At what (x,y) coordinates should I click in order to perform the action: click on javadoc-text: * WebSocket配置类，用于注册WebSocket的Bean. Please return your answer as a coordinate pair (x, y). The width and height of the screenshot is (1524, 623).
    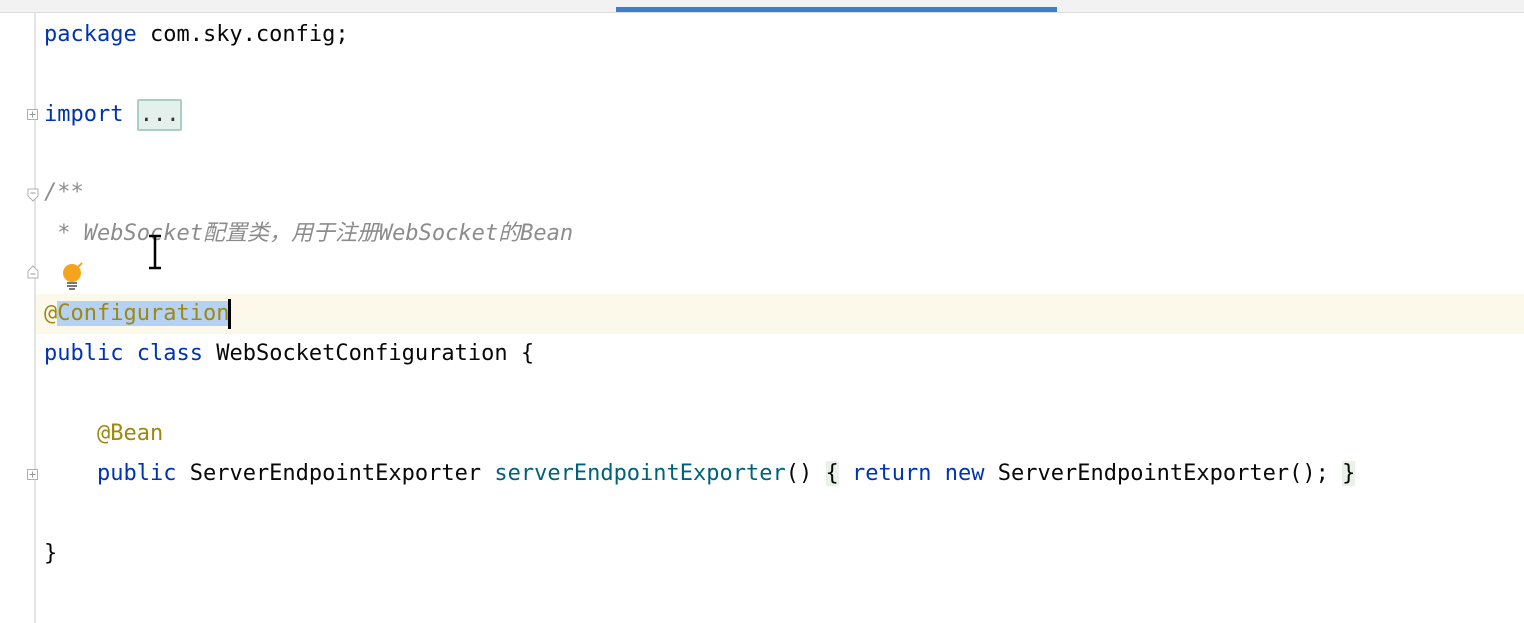
    Looking at the image, I should click on (309, 233).